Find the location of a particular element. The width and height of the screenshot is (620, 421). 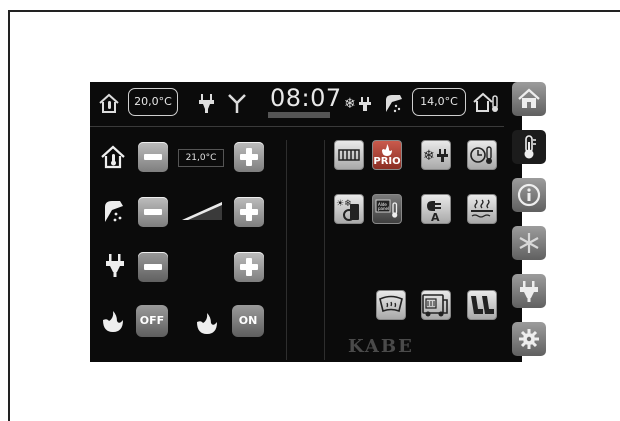

indoor-temp-readout: 20,0°C is located at coordinates (153, 102).